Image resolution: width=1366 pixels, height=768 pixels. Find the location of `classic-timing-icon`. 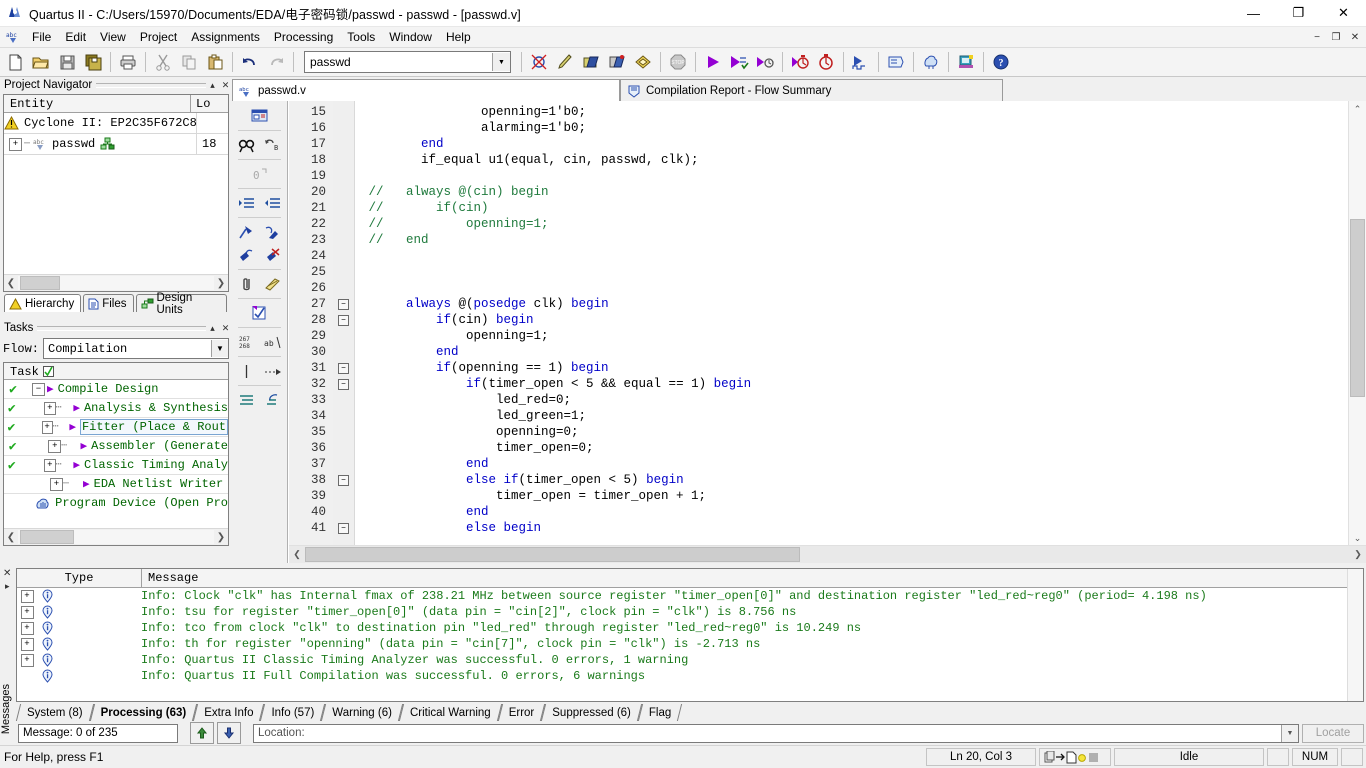

classic-timing-icon is located at coordinates (826, 62).